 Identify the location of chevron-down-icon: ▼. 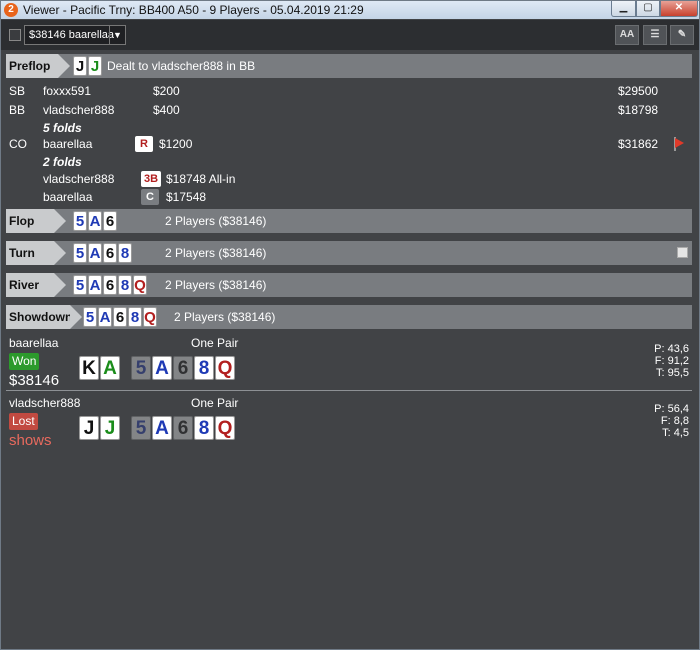
(117, 35).